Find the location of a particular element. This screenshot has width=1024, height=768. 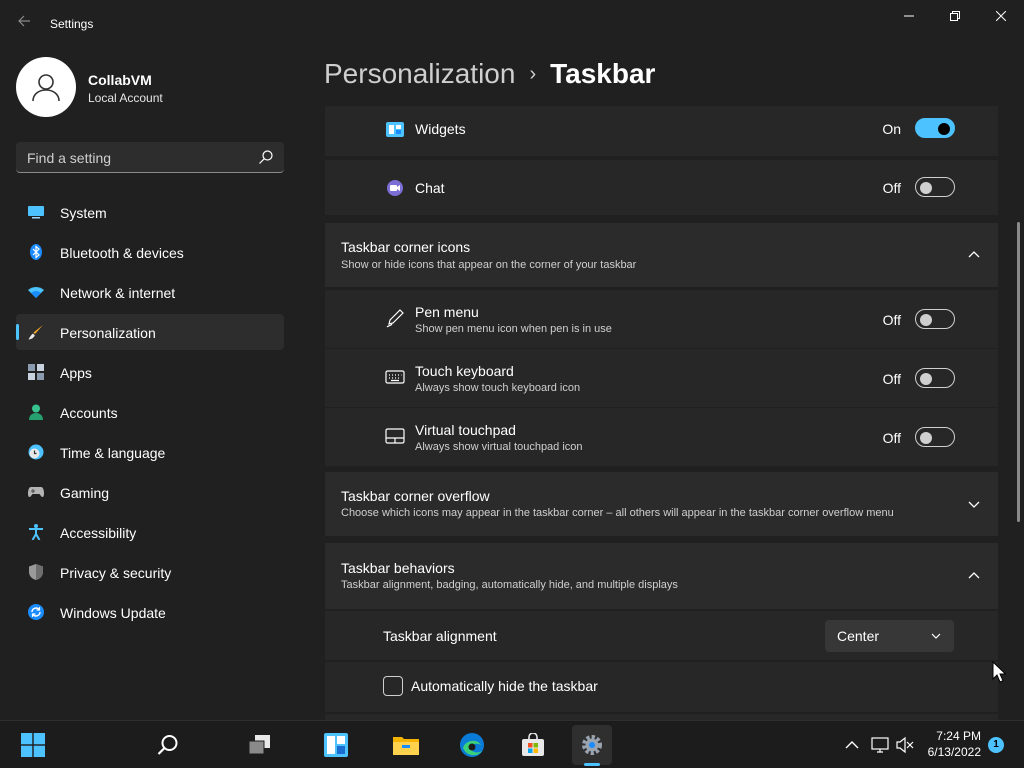

store-button is located at coordinates (533, 745).